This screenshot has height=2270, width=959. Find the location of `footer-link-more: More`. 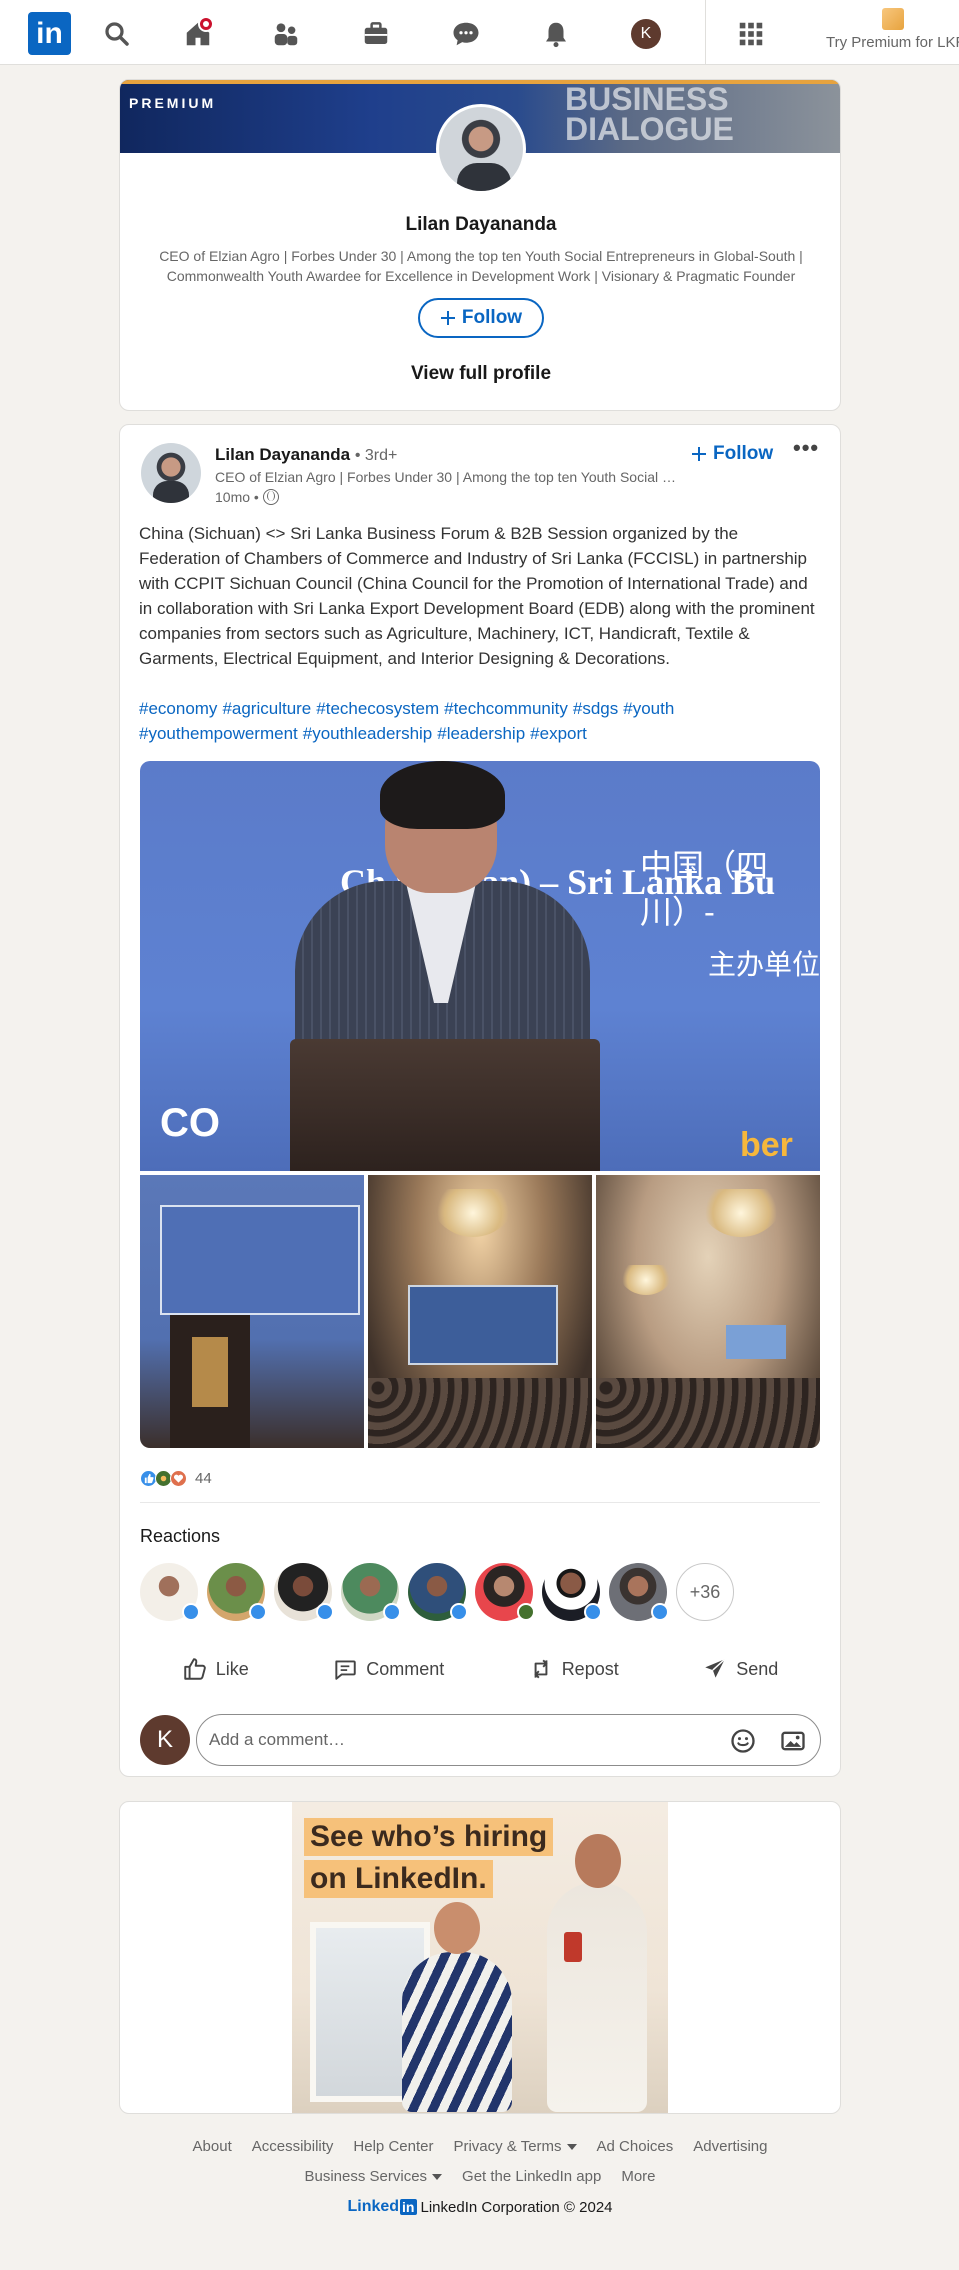

footer-link-more: More is located at coordinates (638, 2176).